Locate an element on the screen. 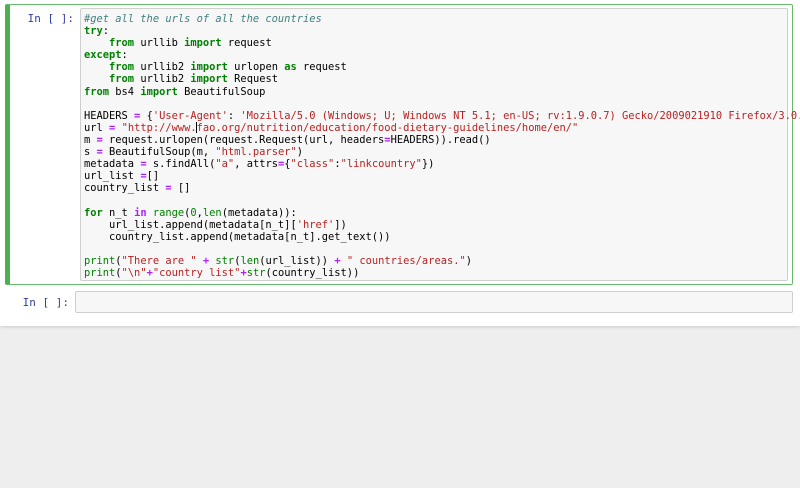  code-token: country_list is located at coordinates (125, 188).